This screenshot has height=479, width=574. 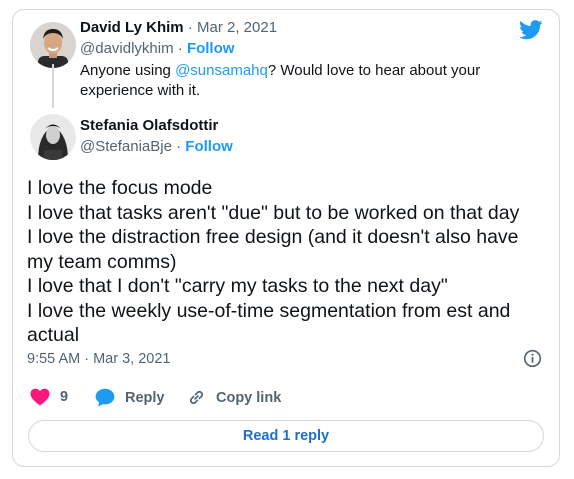 What do you see at coordinates (98, 359) in the screenshot?
I see `tweet-timestamp: 9:55 AM · Mar 3, 2021` at bounding box center [98, 359].